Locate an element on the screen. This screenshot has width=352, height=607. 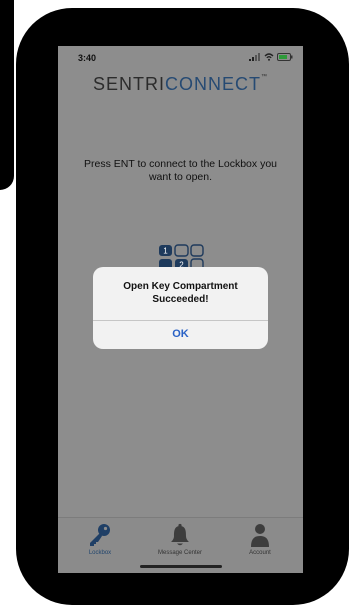
tab-lockbox: Lockbox is located at coordinates (100, 539).